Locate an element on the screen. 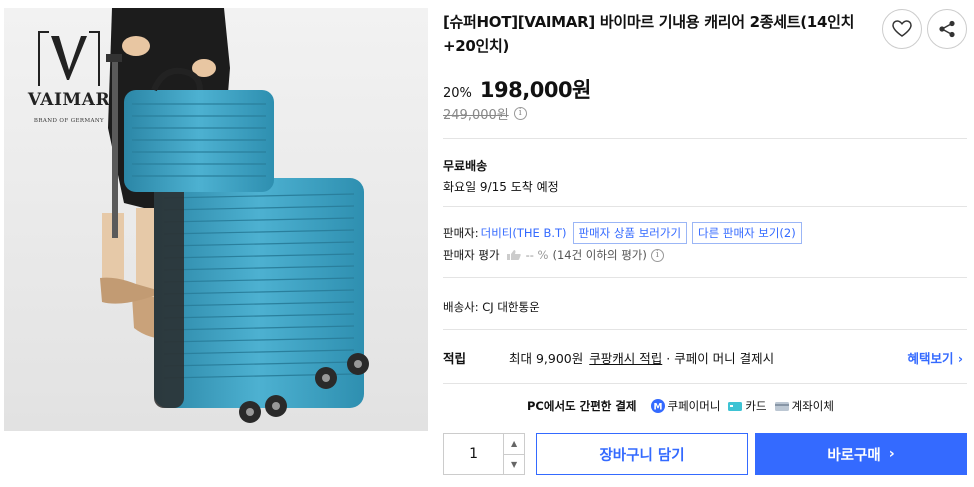 This screenshot has width=974, height=487. share-icon is located at coordinates (947, 29).